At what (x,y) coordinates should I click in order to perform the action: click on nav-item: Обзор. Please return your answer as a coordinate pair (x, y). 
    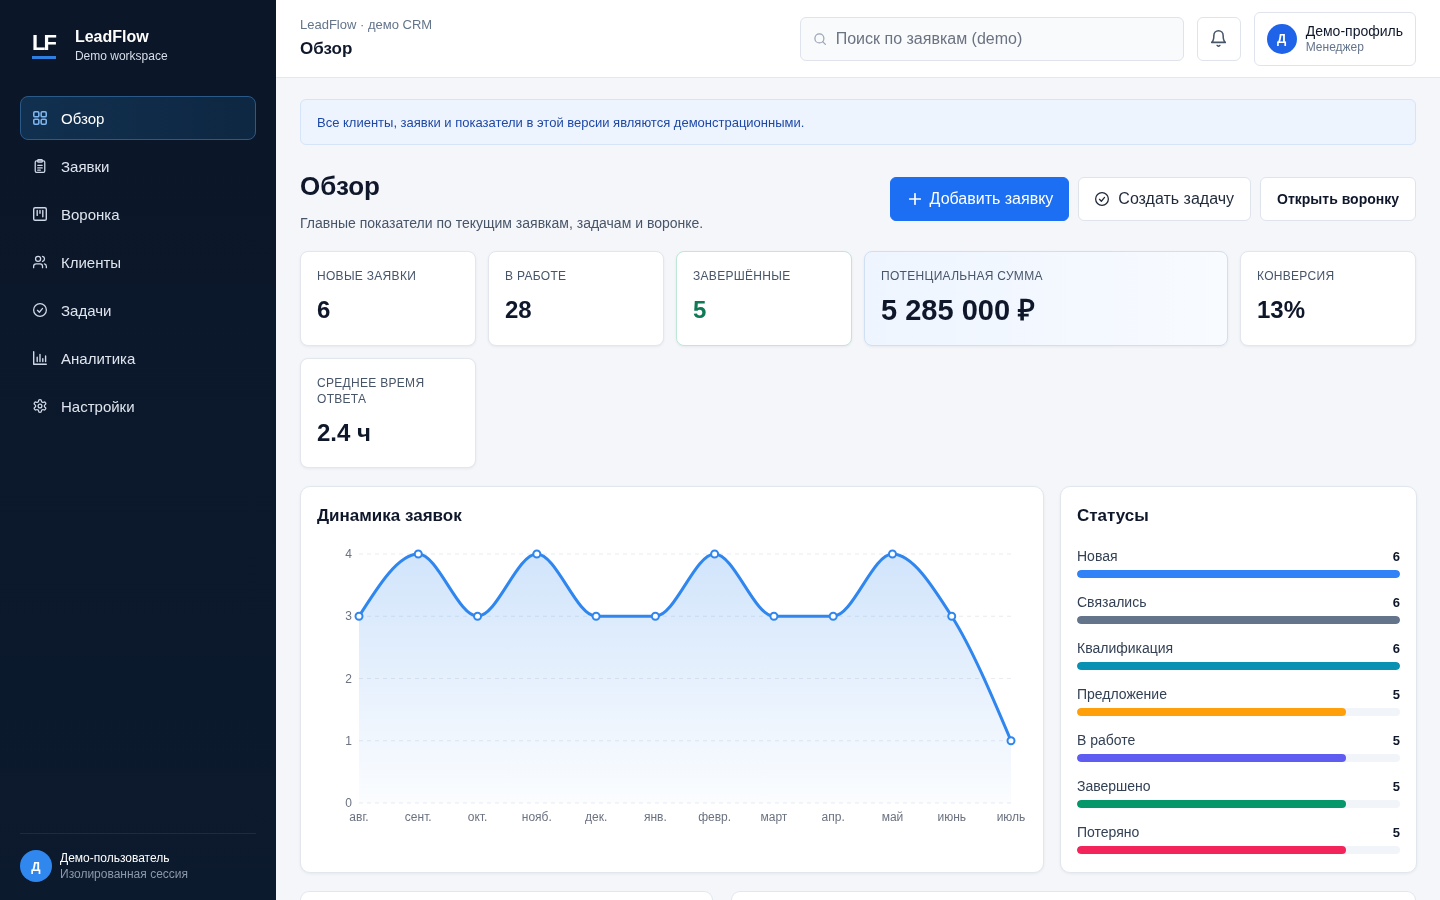
    Looking at the image, I should click on (138, 118).